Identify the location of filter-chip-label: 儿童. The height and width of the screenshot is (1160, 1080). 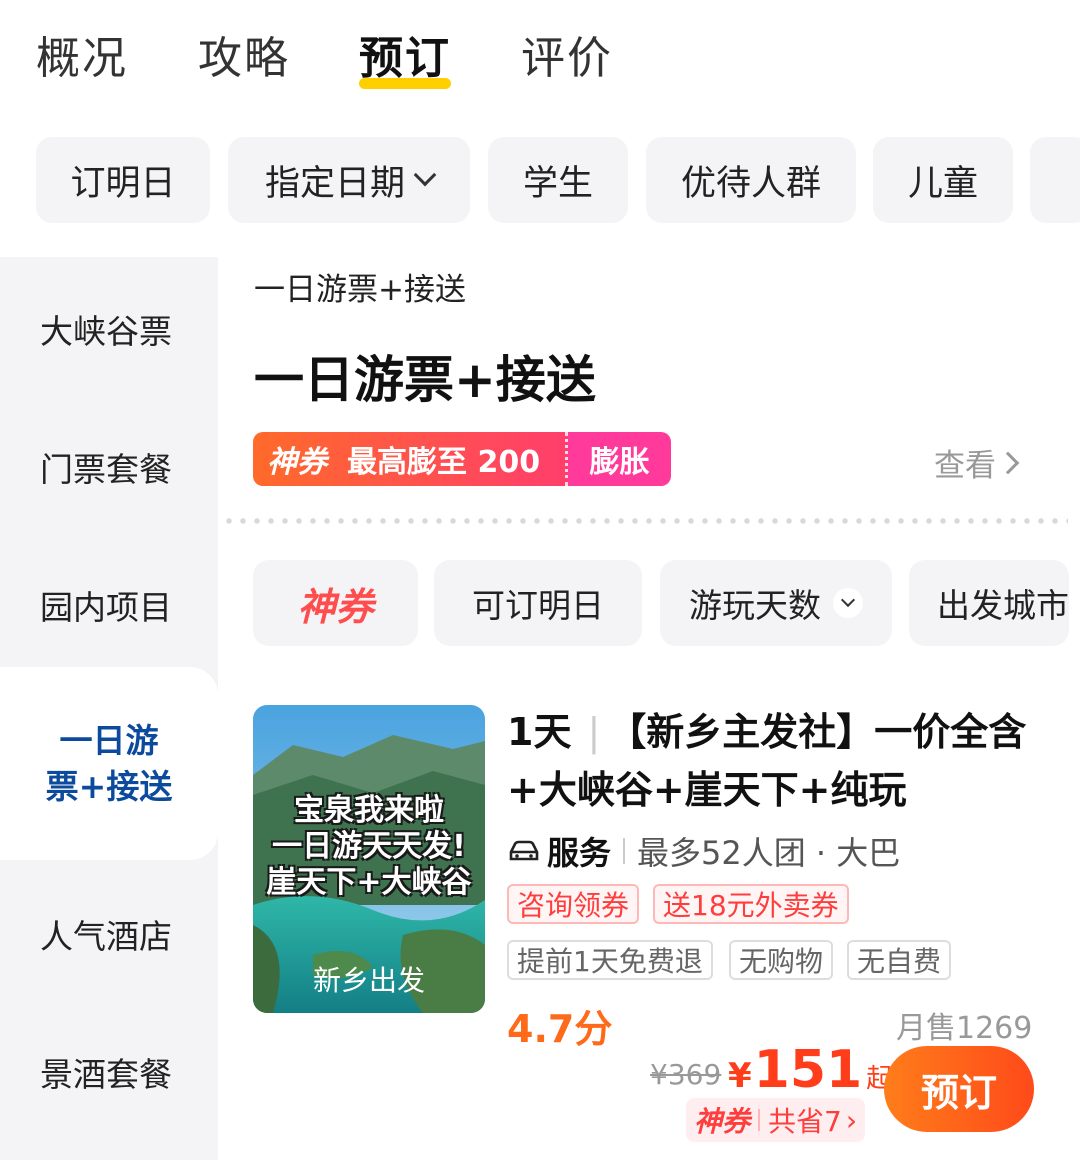
(942, 183).